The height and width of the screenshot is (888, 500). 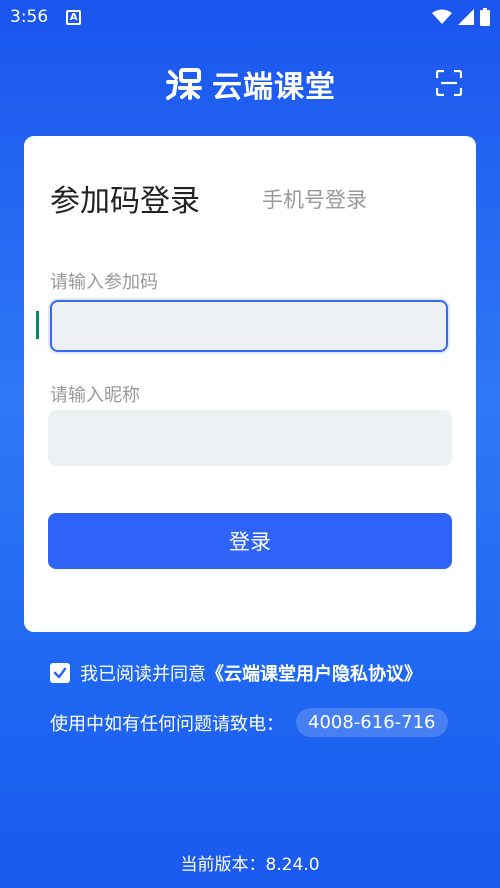 I want to click on app-header: 云端课堂, so click(x=250, y=84).